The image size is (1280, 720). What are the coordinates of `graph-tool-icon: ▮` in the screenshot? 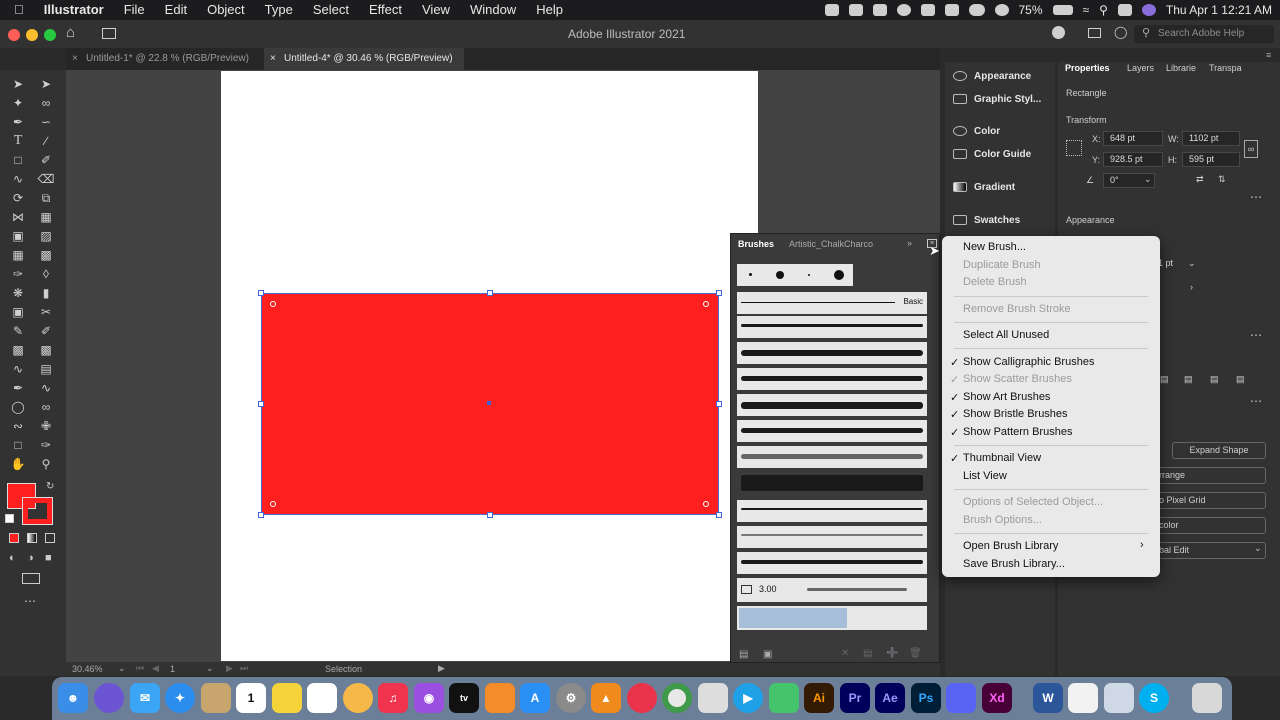 It's located at (46, 293).